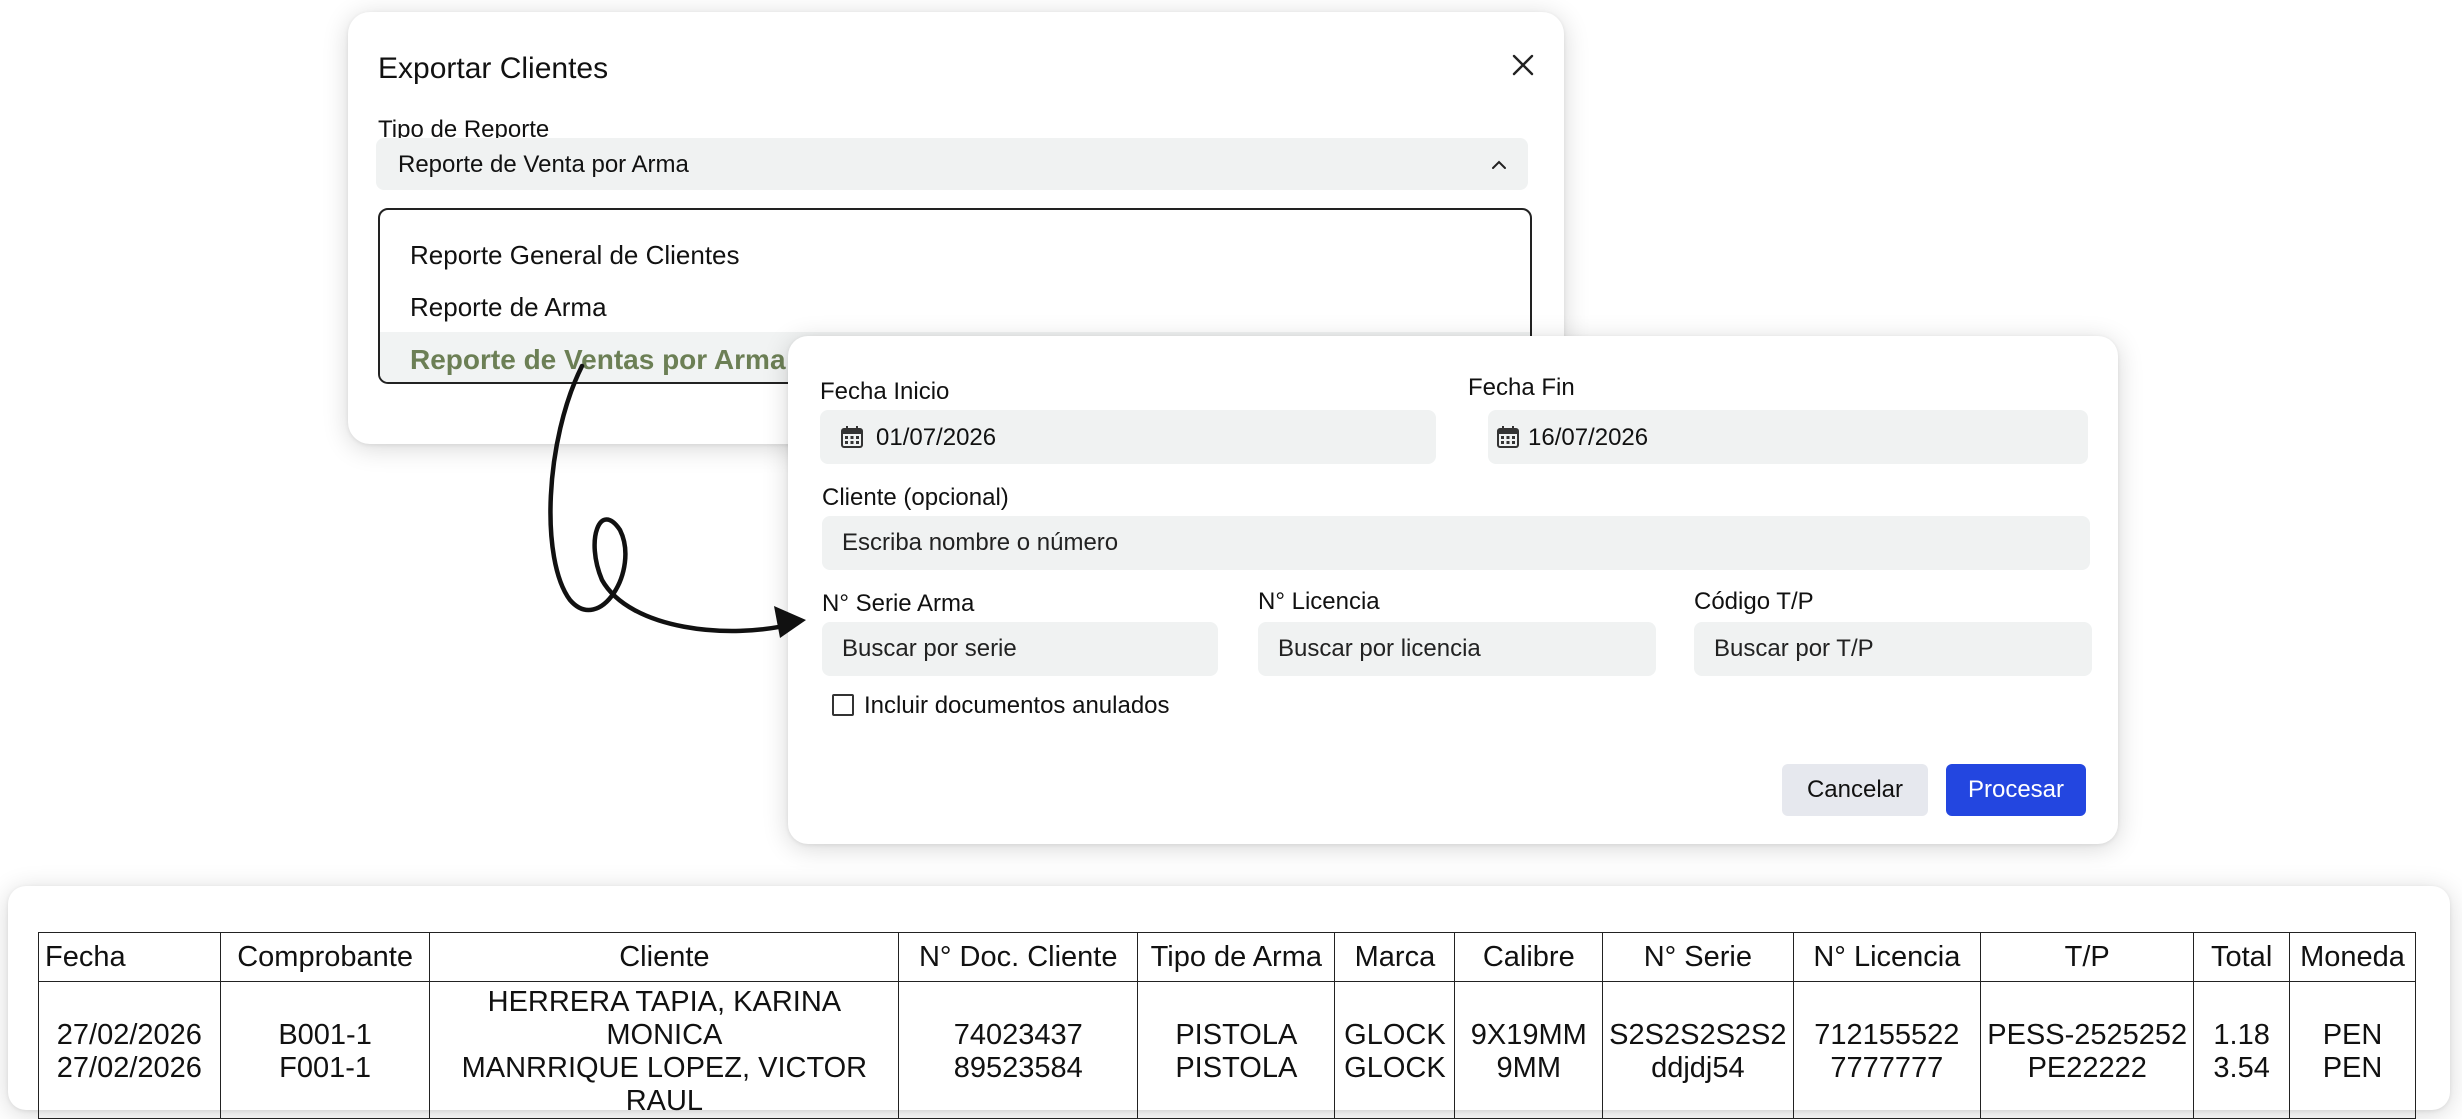 The image size is (2462, 1119). Describe the element at coordinates (885, 391) in the screenshot. I see `start-date-label: Fecha Inicio` at that location.